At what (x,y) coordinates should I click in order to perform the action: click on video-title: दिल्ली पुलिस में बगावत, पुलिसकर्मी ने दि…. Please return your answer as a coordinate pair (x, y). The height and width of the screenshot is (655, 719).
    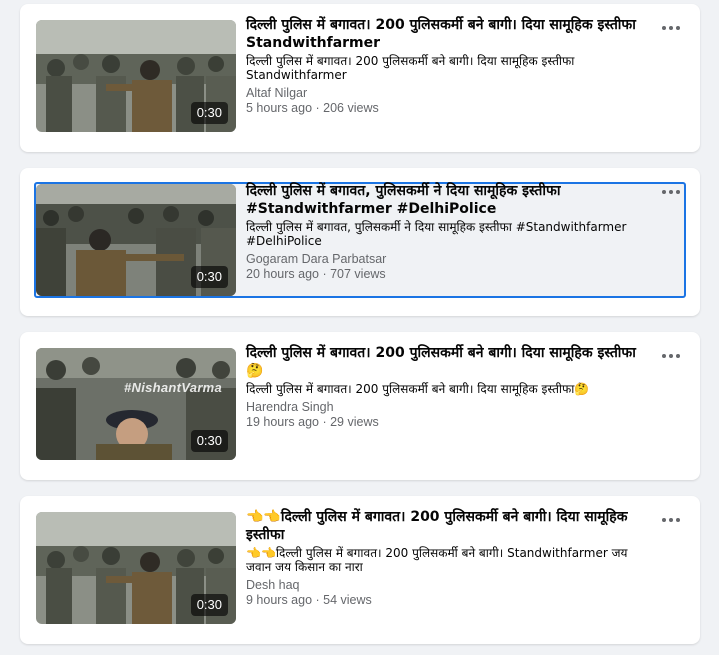
    Looking at the image, I should click on (451, 200).